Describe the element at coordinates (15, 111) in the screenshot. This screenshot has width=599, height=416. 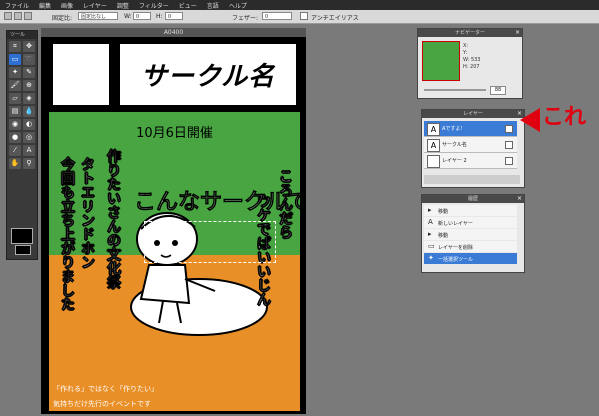
I see `gradient-icon: ▤` at that location.